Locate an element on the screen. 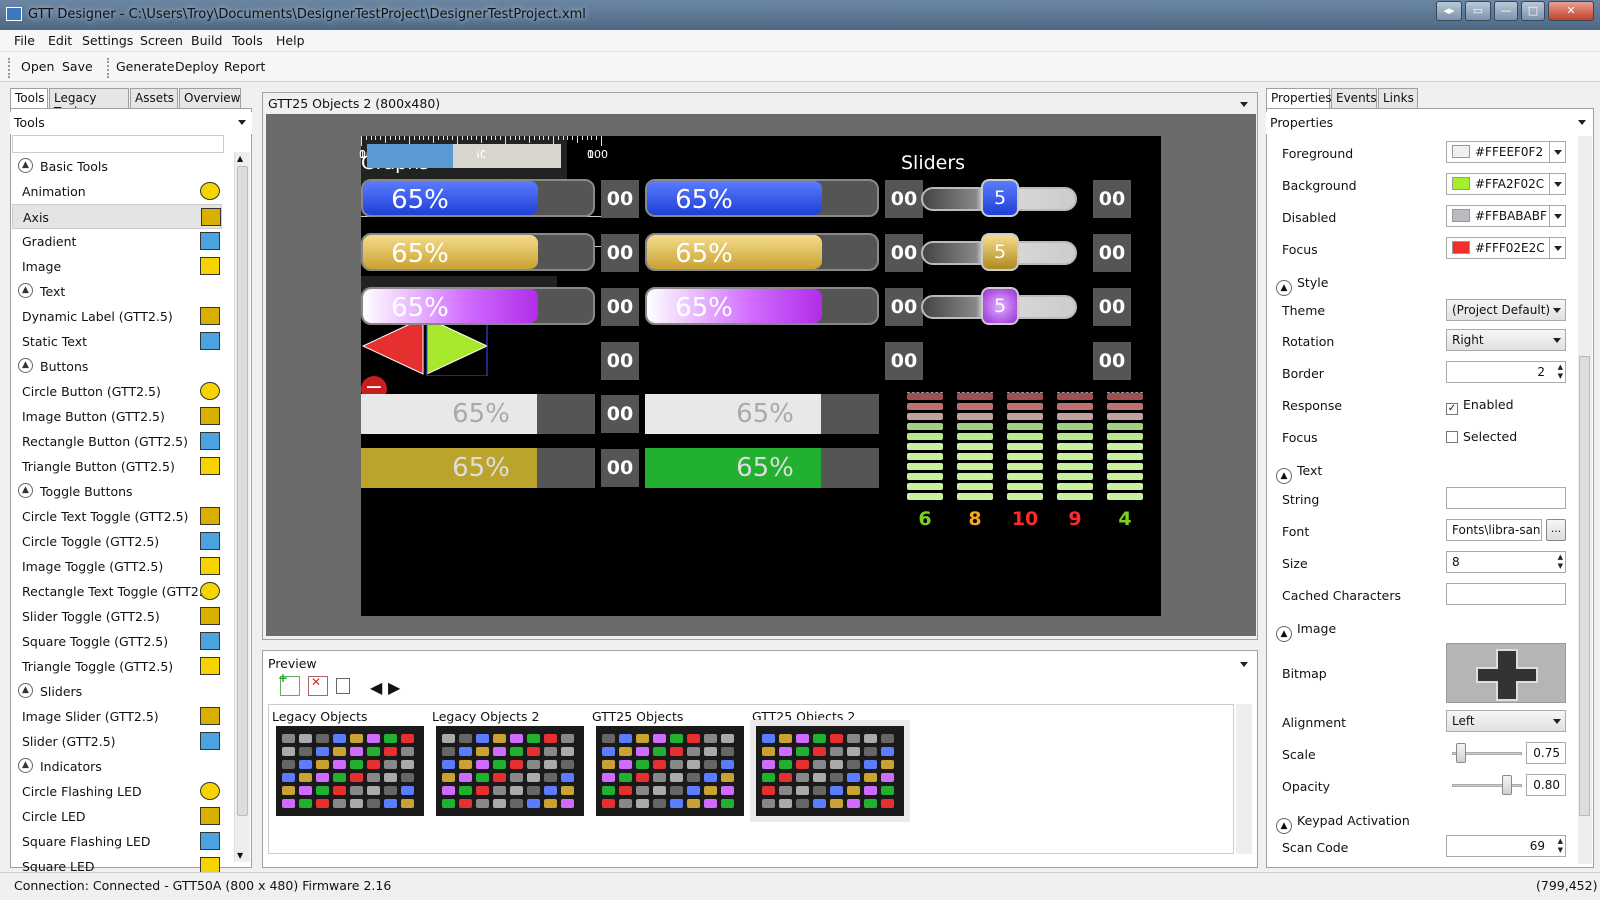  left-arrow-icon is located at coordinates (392, 346).